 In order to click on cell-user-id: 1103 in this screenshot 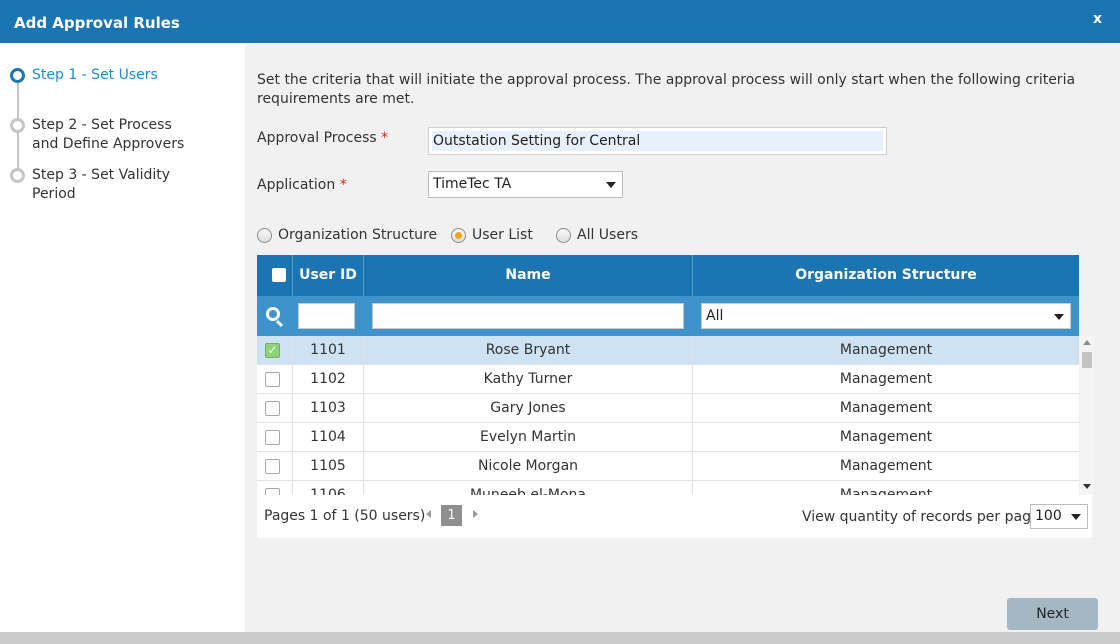, I will do `click(328, 408)`.